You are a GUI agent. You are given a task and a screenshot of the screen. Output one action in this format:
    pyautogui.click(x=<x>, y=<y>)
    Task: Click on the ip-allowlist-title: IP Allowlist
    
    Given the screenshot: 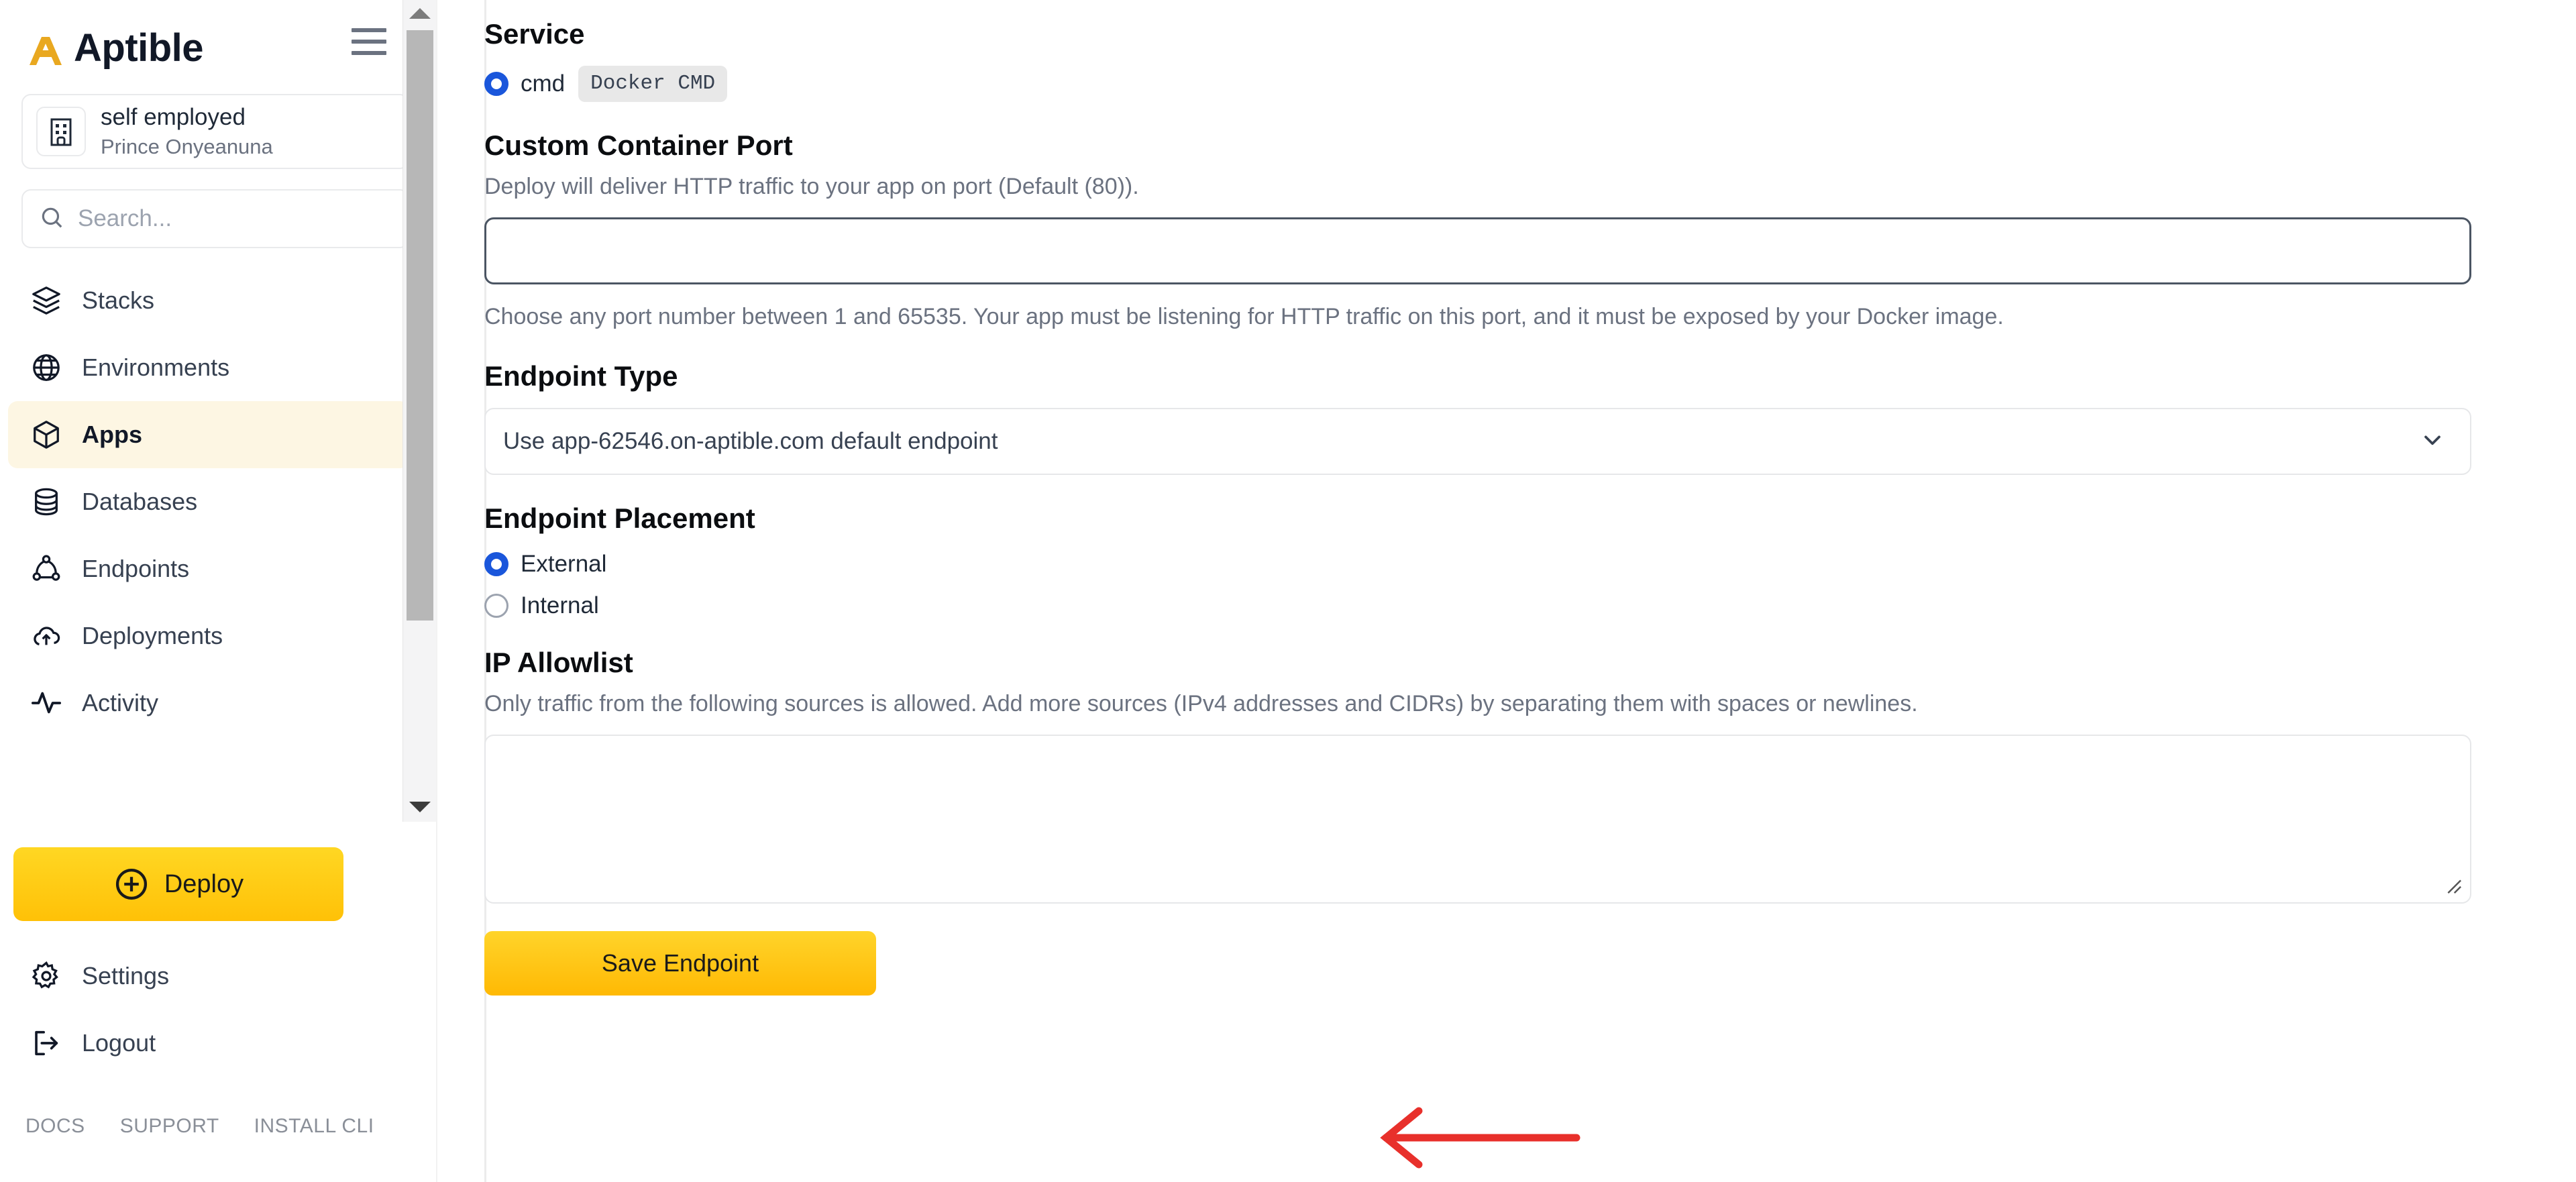 What is the action you would take?
    pyautogui.click(x=558, y=662)
    